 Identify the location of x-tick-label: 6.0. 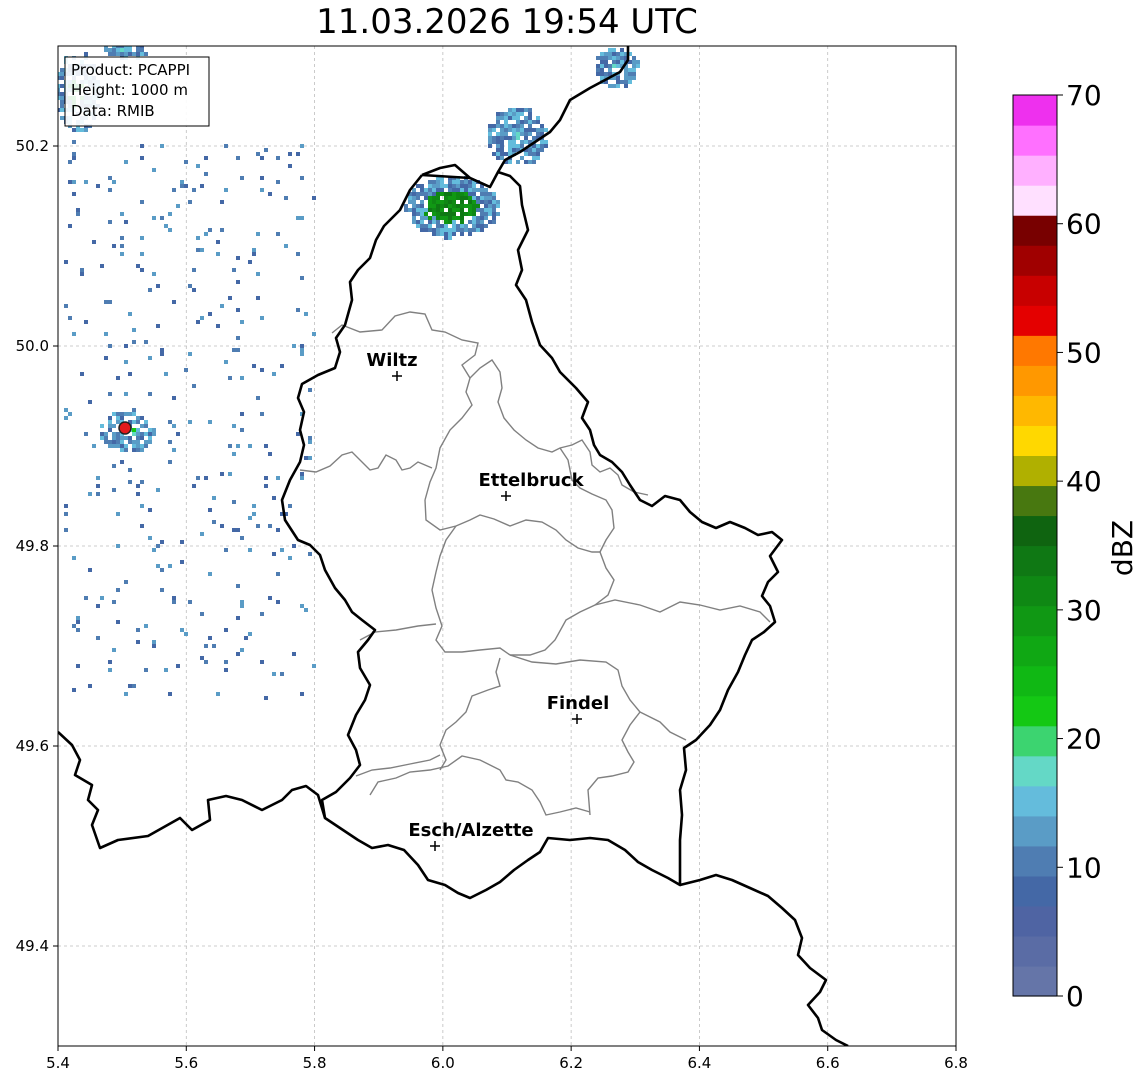
(443, 1063).